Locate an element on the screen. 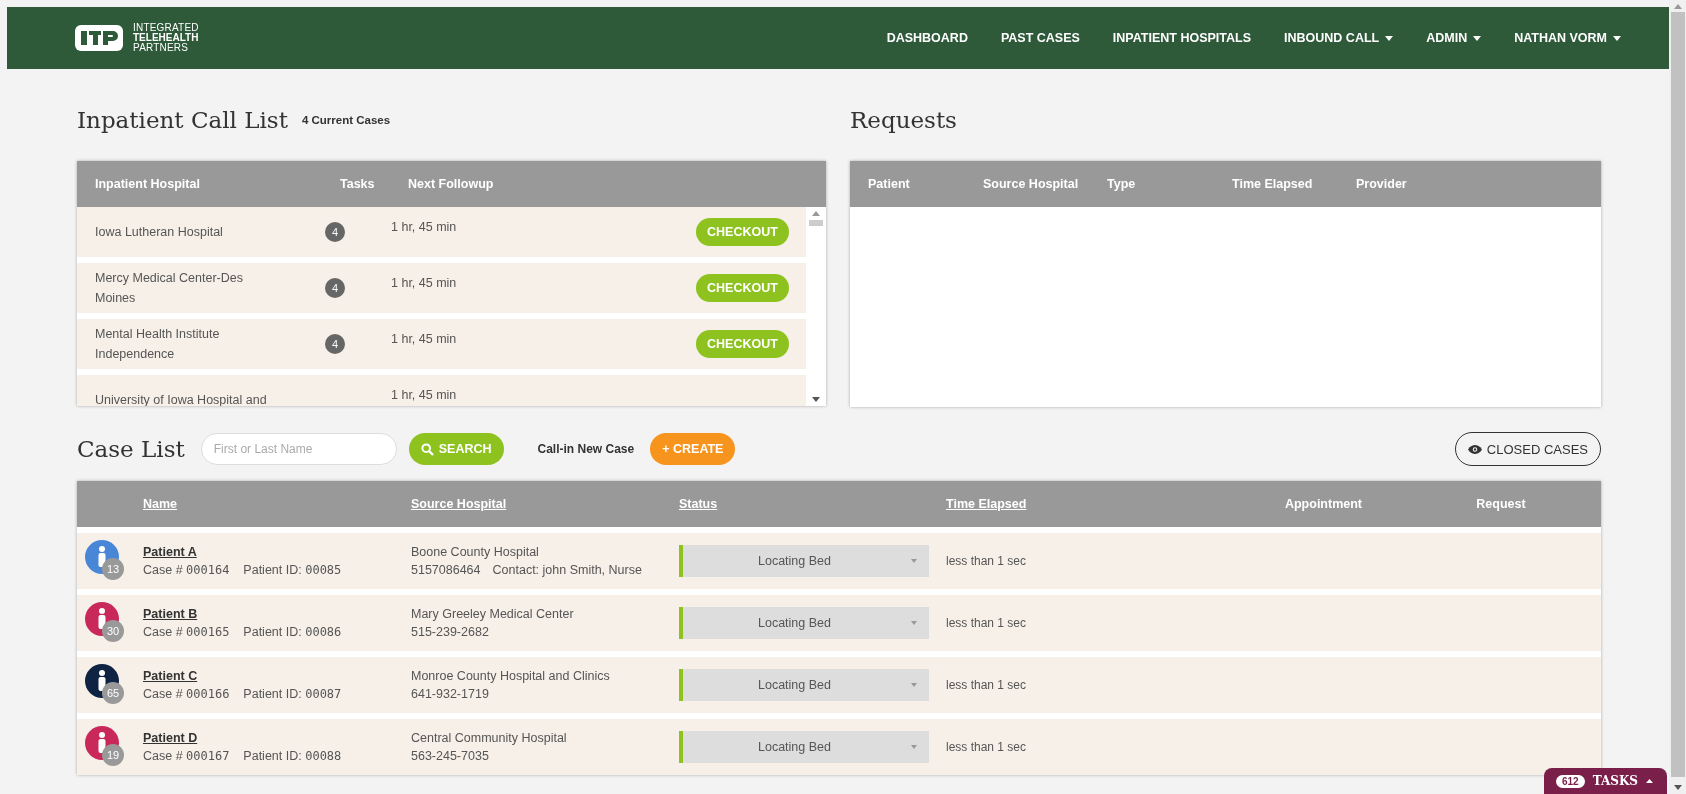 The image size is (1686, 794). logo-icon is located at coordinates (99, 38).